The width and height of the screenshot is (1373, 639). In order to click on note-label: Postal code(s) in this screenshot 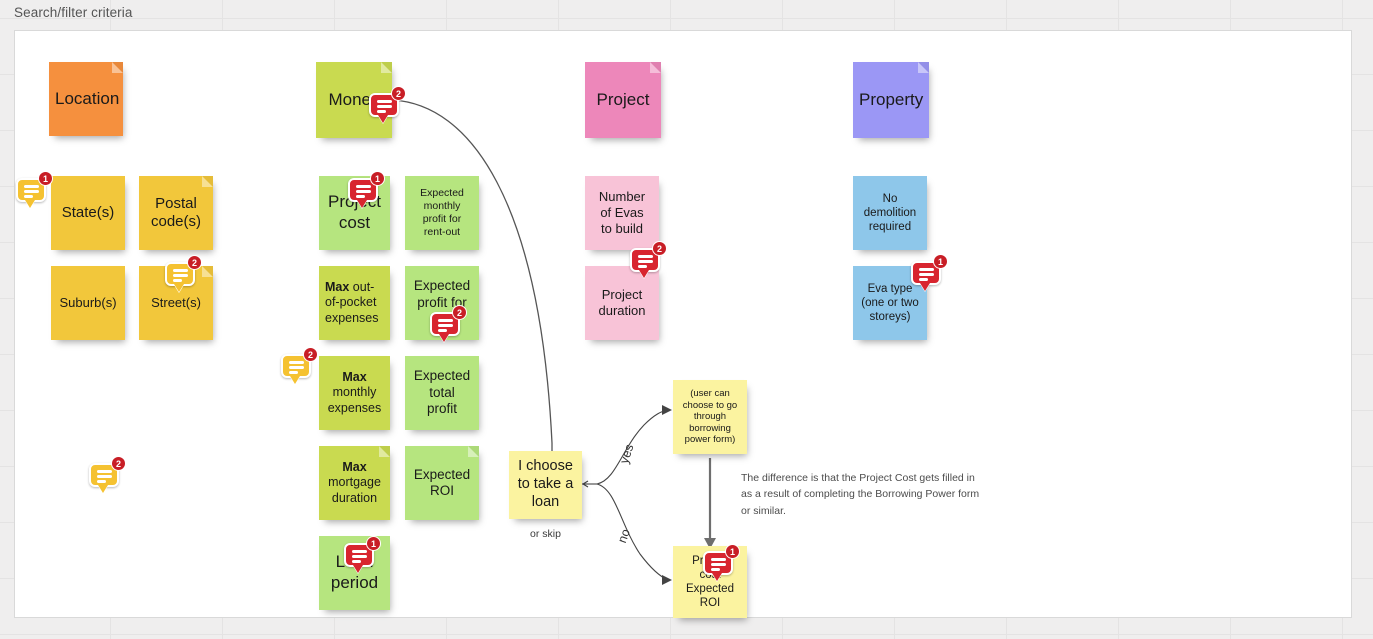, I will do `click(176, 212)`.